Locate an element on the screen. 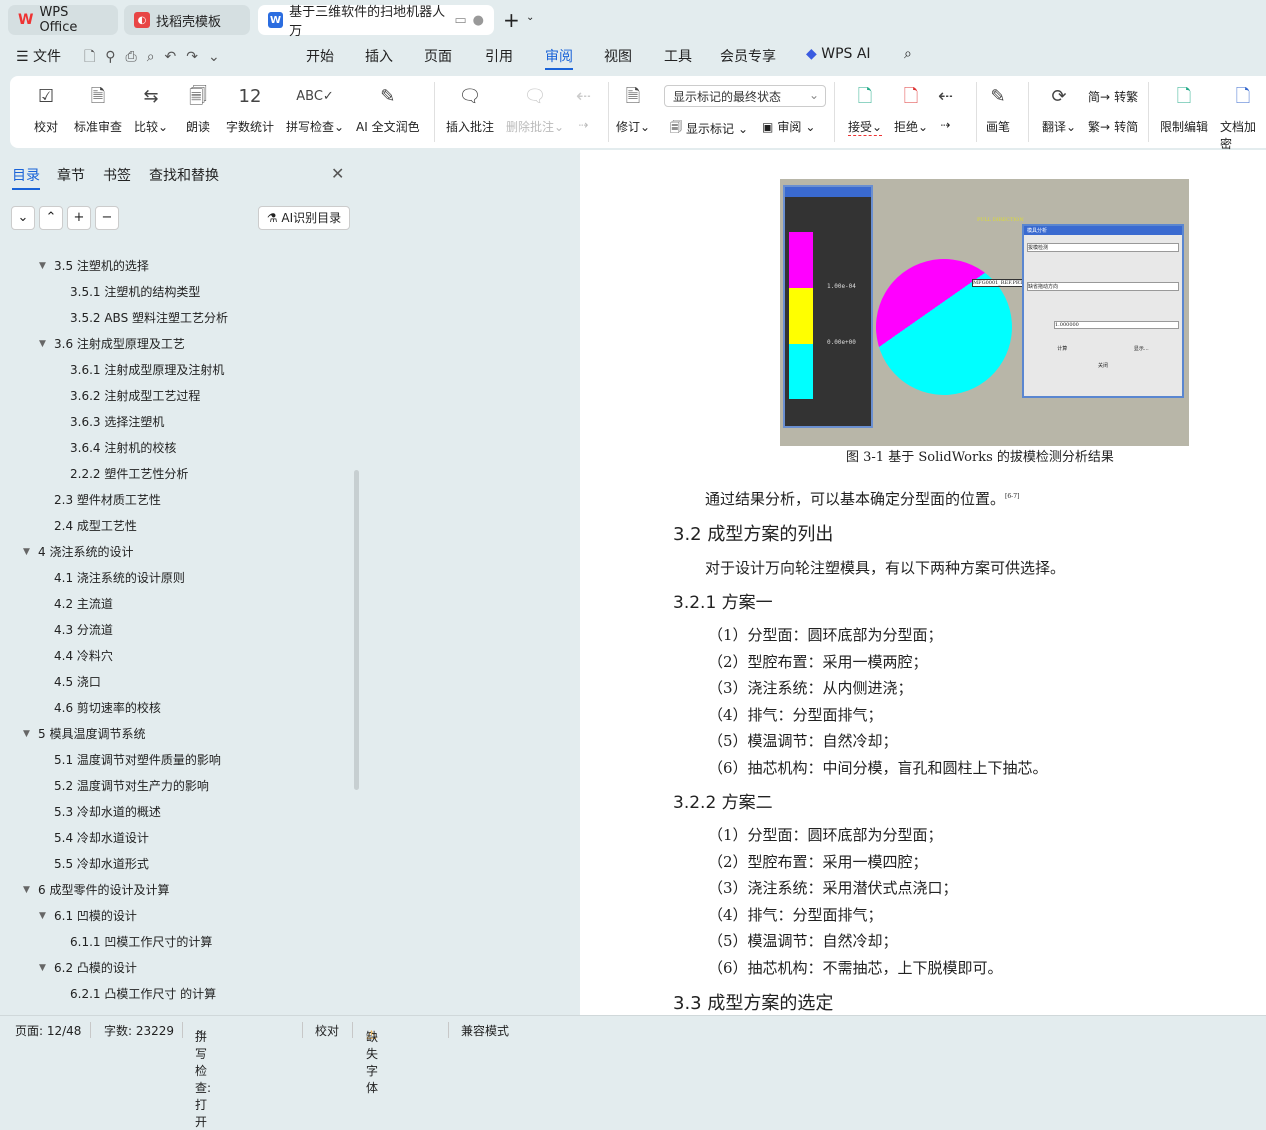  menu-home: 开始 is located at coordinates (320, 56).